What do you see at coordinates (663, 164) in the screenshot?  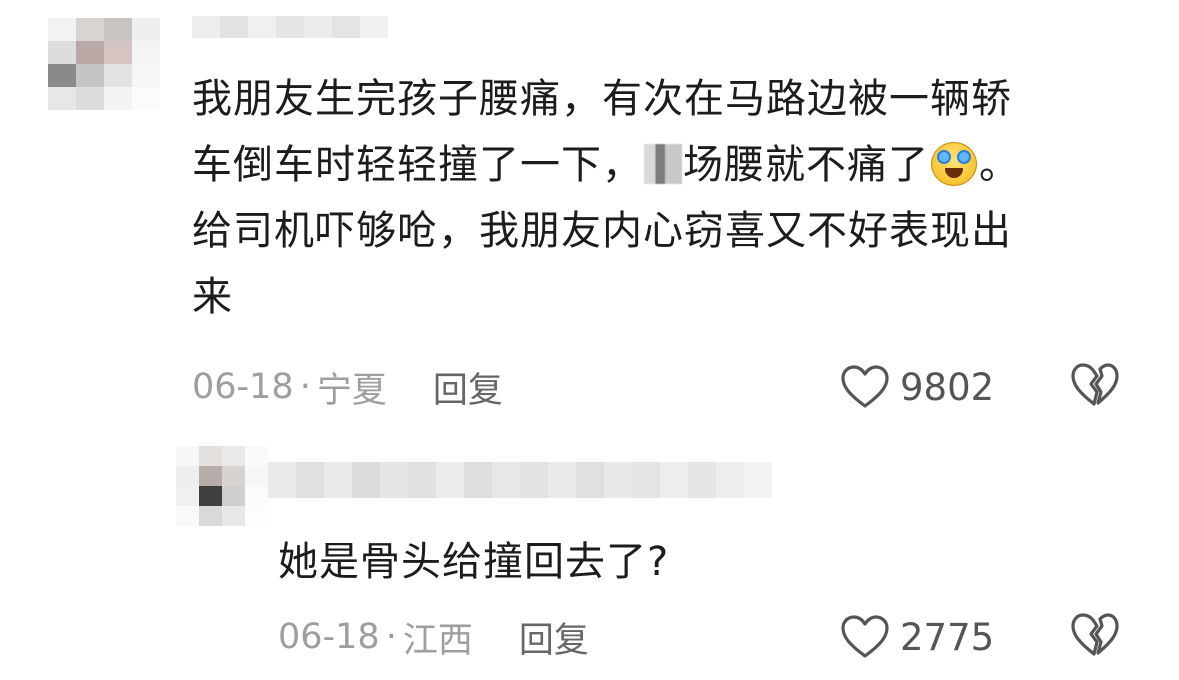 I see `mosaic-censored-char` at bounding box center [663, 164].